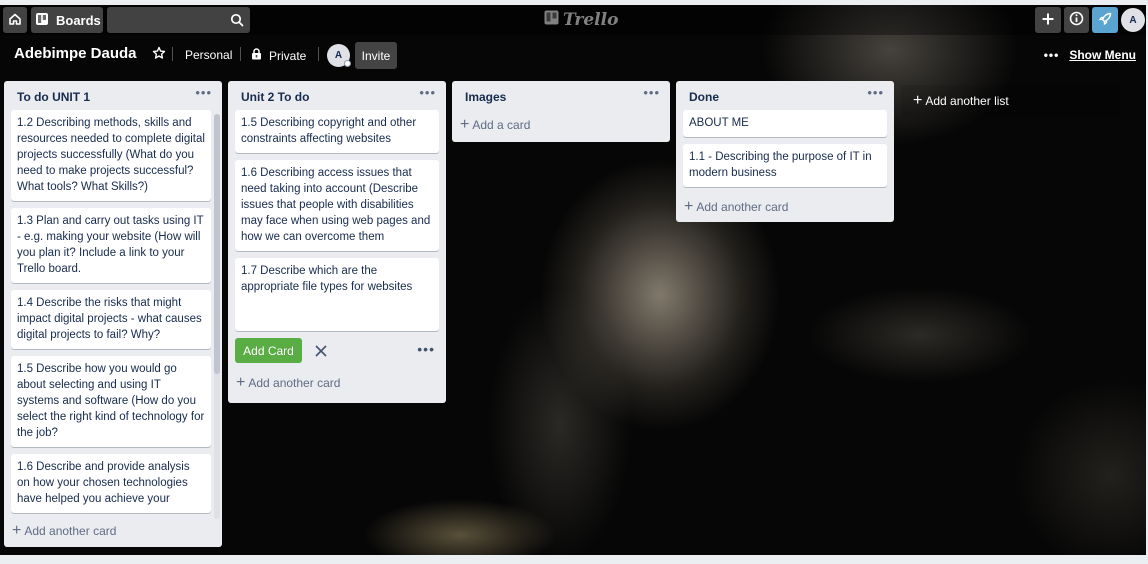 The width and height of the screenshot is (1148, 564). What do you see at coordinates (501, 125) in the screenshot?
I see `add-card-label: Add a card` at bounding box center [501, 125].